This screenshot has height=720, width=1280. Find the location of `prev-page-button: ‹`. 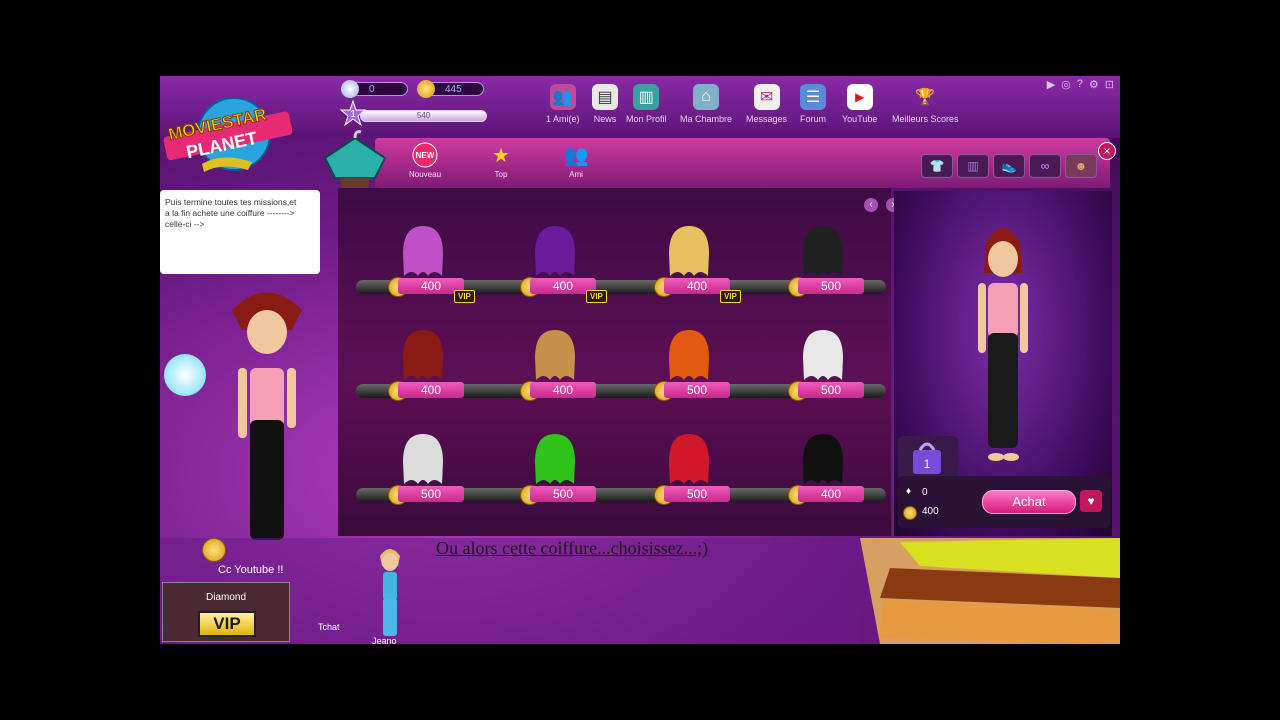

prev-page-button: ‹ is located at coordinates (871, 205).